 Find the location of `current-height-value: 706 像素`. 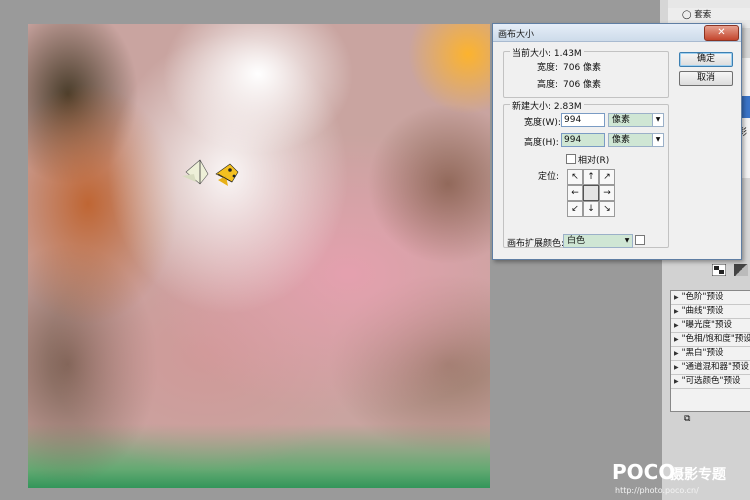

current-height-value: 706 像素 is located at coordinates (582, 85).